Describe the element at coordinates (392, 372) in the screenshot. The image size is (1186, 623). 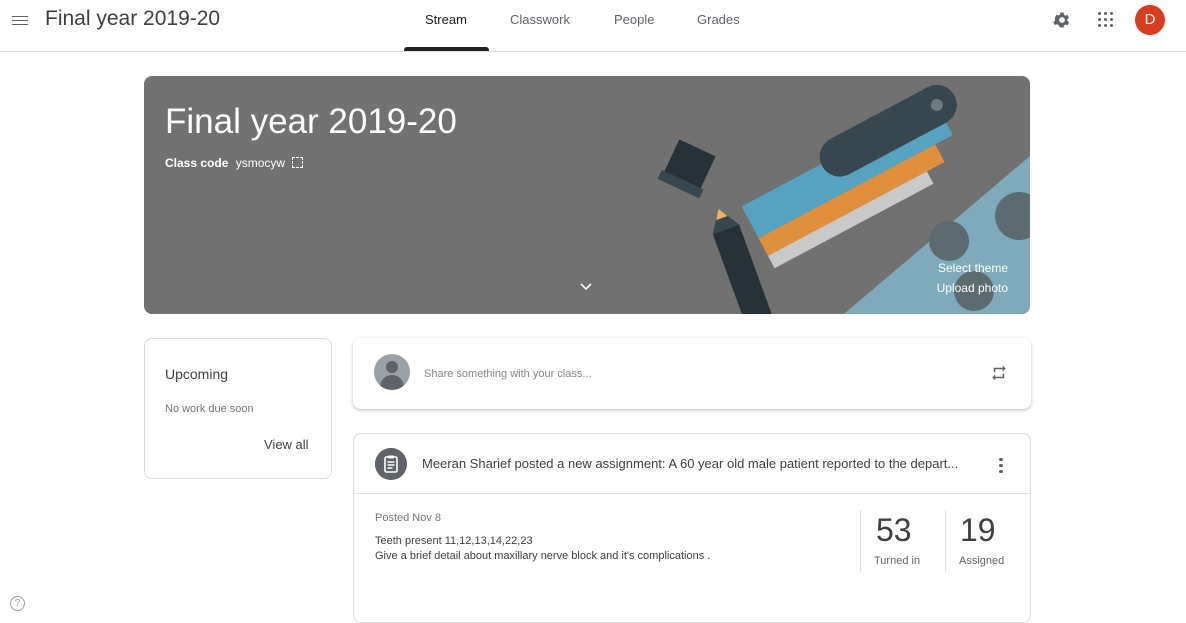
I see `user-avatar-icon` at that location.